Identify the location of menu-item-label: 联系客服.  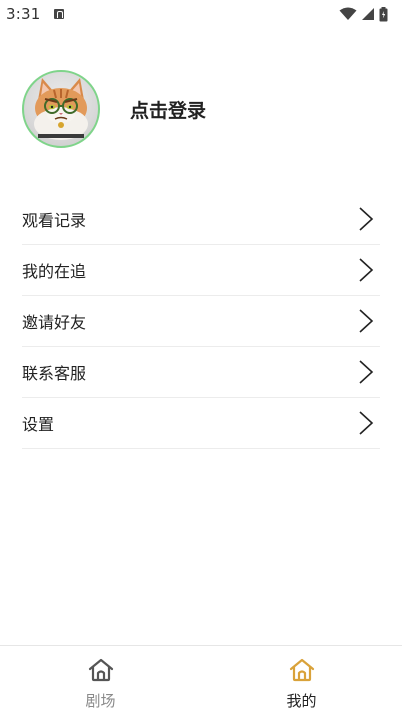
(54, 373).